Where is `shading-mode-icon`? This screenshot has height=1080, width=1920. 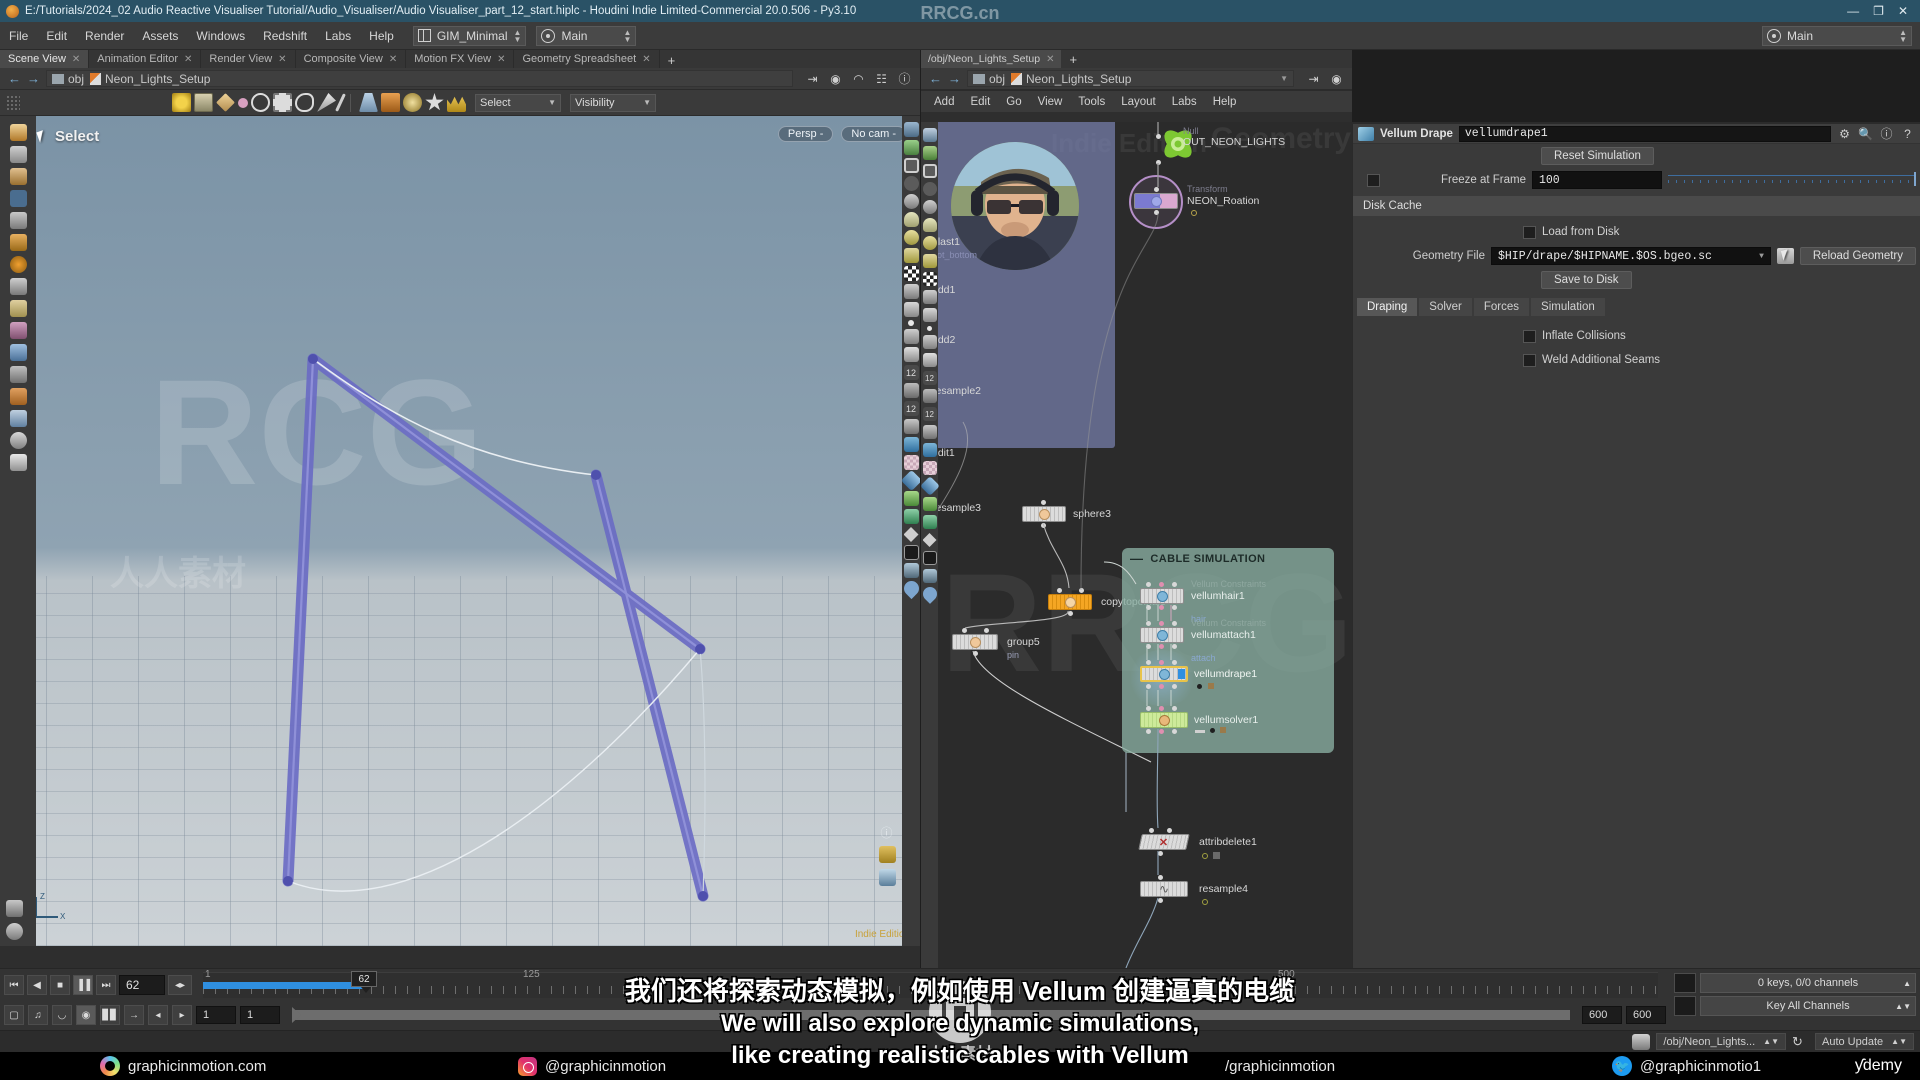
shading-mode-icon is located at coordinates (911, 147).